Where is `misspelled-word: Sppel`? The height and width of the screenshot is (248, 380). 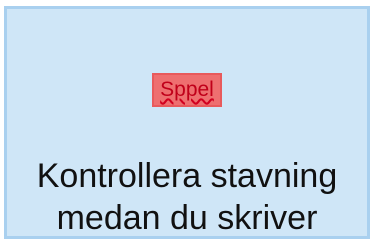 misspelled-word: Sppel is located at coordinates (187, 90).